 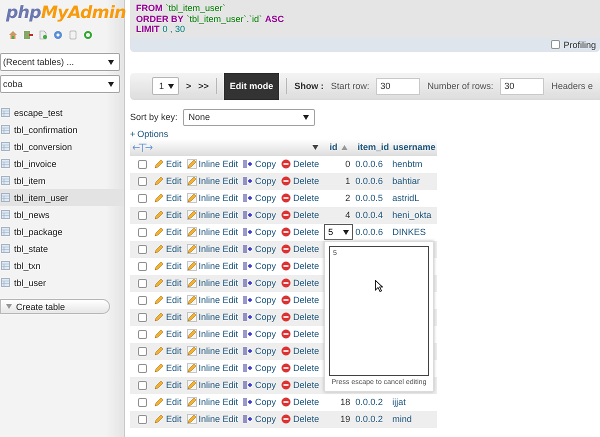 I want to click on create-table-button: Create table, so click(x=55, y=306).